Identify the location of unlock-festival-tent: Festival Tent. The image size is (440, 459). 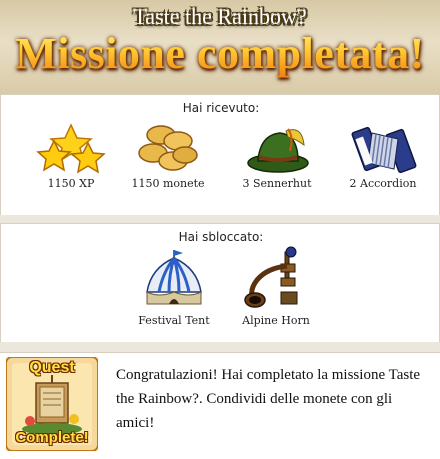
(174, 287).